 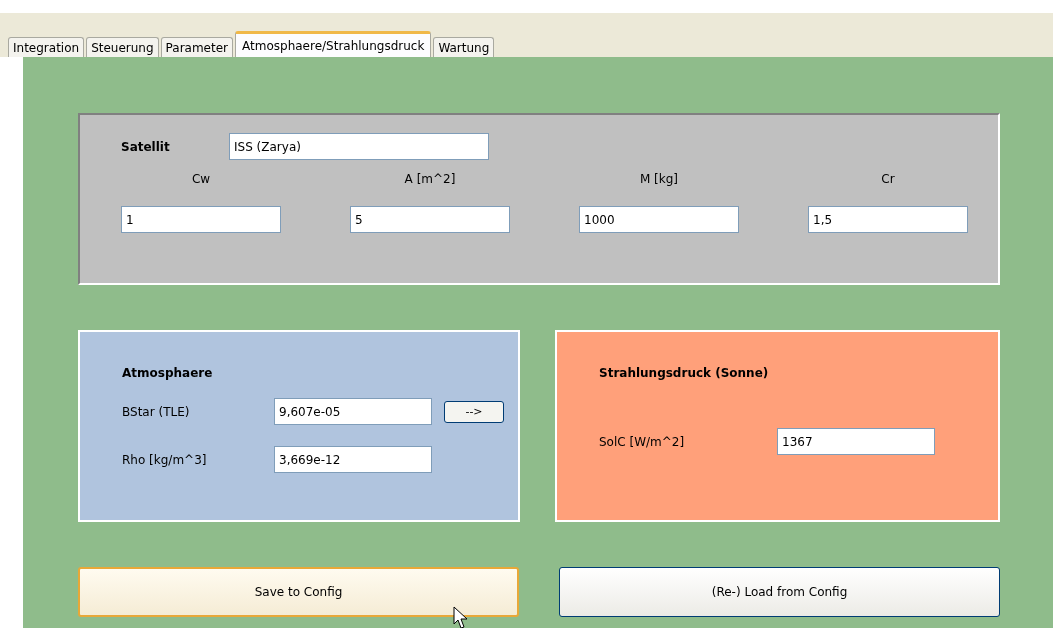 I want to click on value-field: 1367, so click(x=856, y=441).